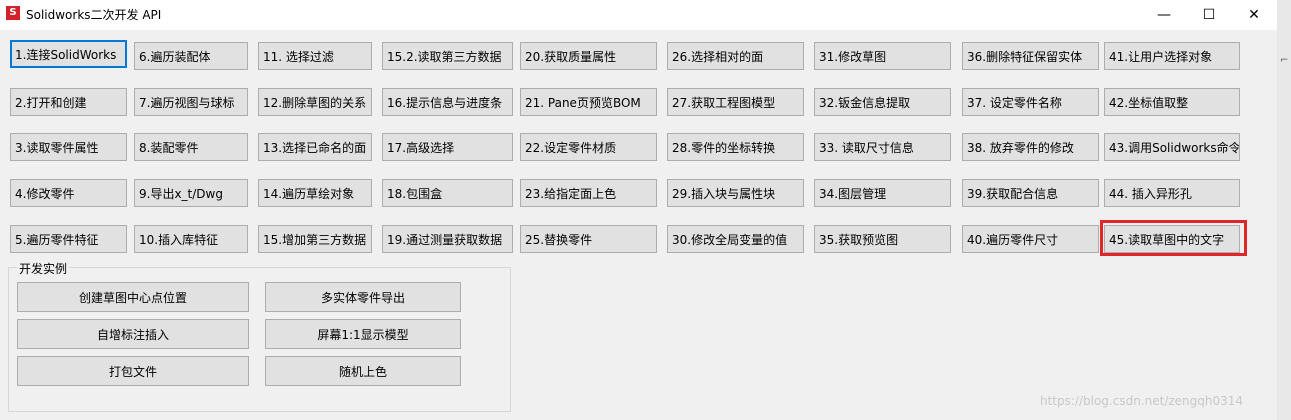  What do you see at coordinates (1030, 239) in the screenshot?
I see `btn-traverse-part-dimensions: 40.遍历零件尺寸` at bounding box center [1030, 239].